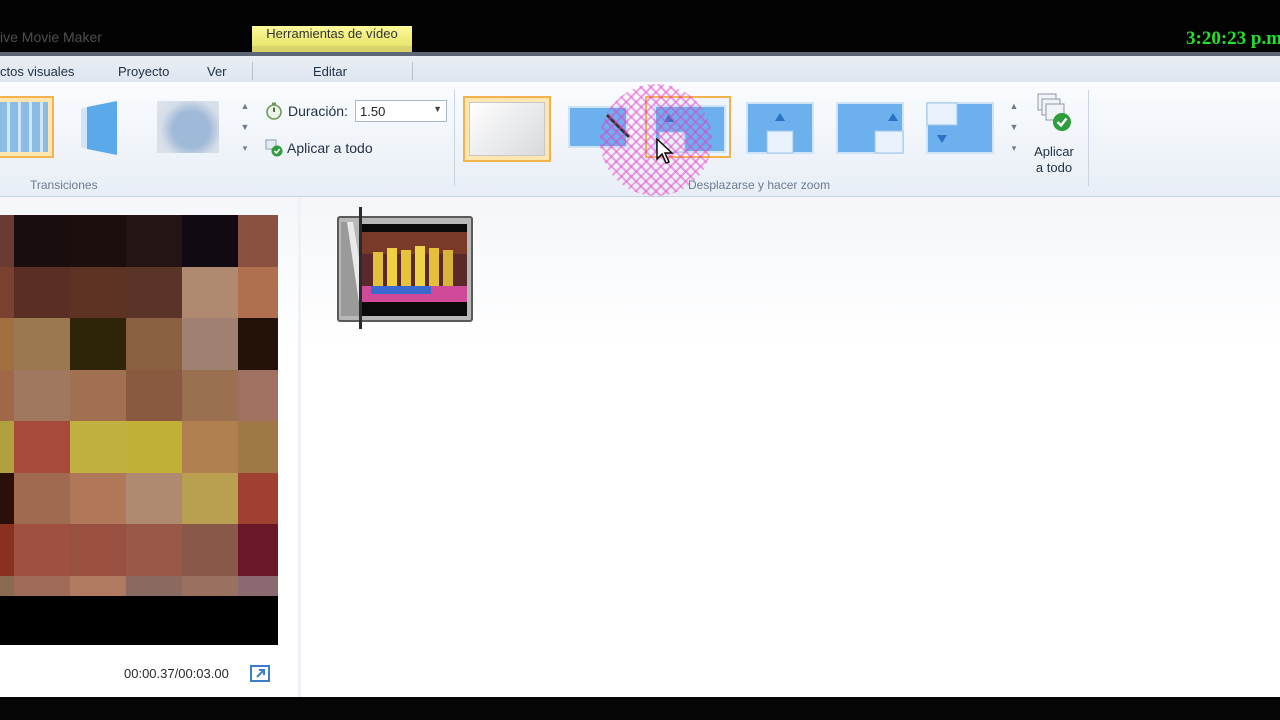 This screenshot has width=1280, height=720. I want to click on apply-all-pan-zoom-icon, so click(1054, 112).